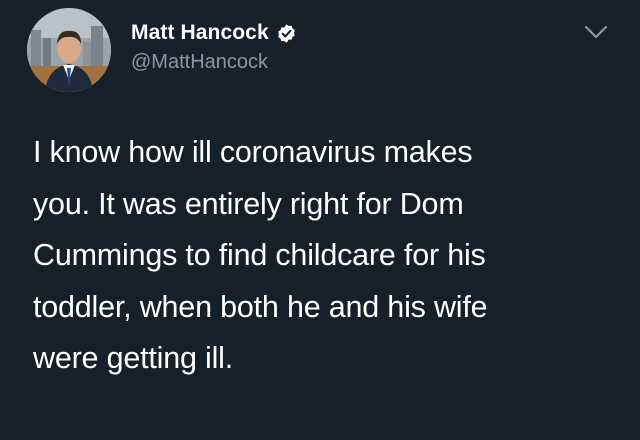 The image size is (640, 440). I want to click on tweet-text-line: Cummings to find childcare for his, so click(259, 255).